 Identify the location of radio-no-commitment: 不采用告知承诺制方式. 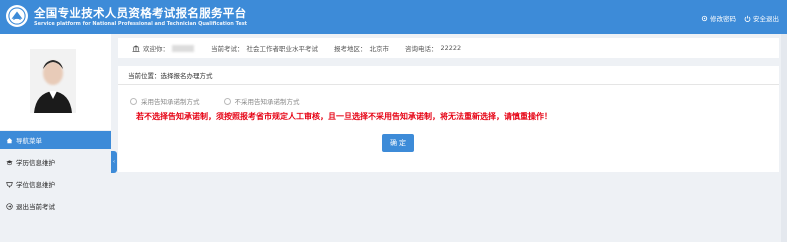
(261, 101).